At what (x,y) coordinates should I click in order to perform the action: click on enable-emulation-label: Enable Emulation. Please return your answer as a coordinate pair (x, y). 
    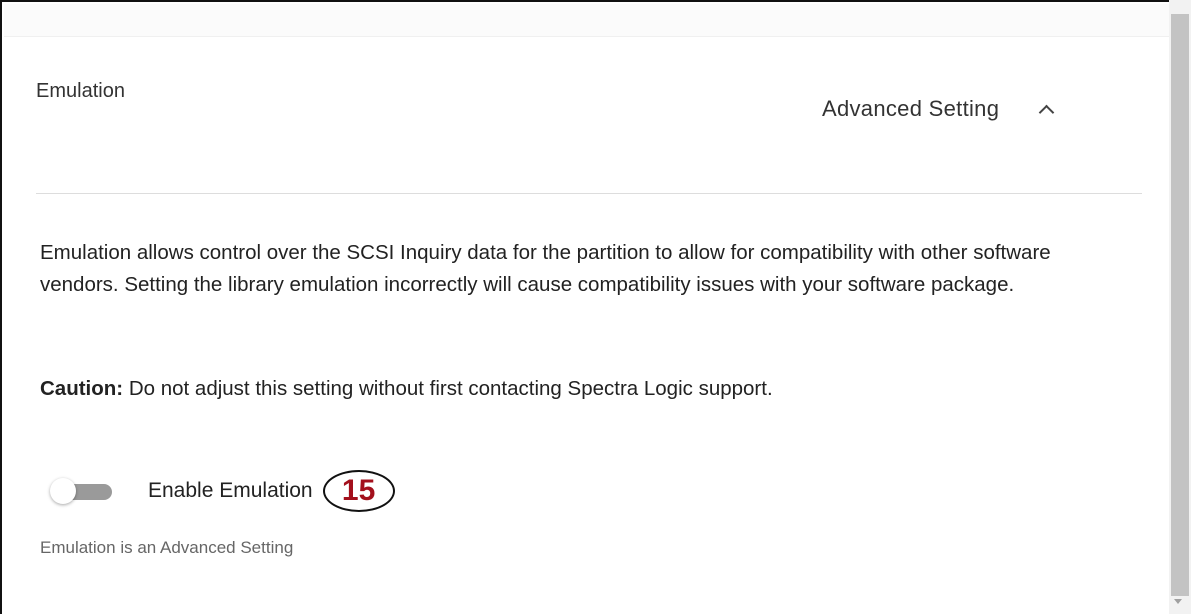
    Looking at the image, I should click on (230, 490).